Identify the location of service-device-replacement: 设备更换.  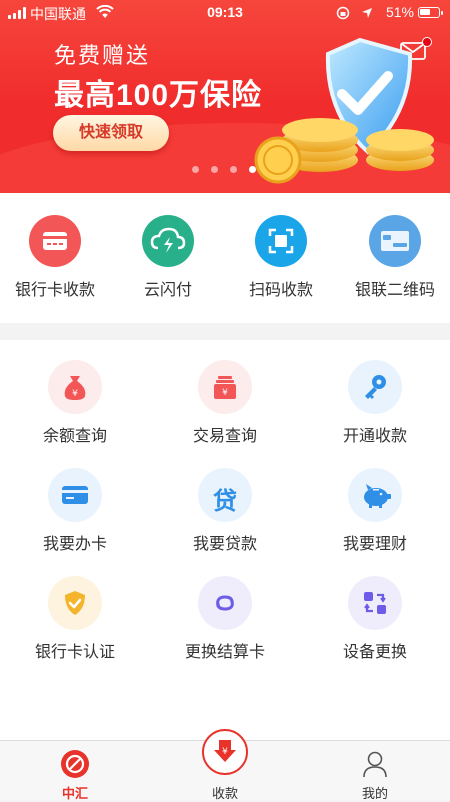
(375, 619).